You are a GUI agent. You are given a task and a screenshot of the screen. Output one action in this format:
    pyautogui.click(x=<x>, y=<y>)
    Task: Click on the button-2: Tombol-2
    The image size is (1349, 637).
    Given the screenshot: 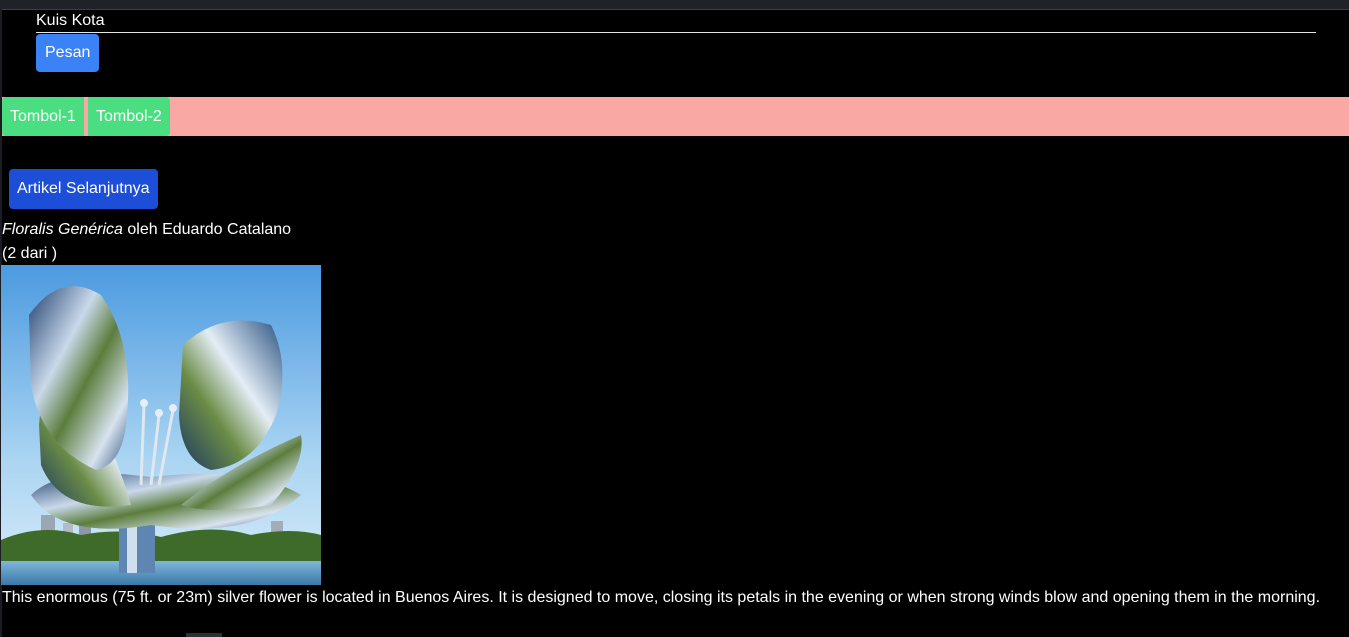 What is the action you would take?
    pyautogui.click(x=129, y=116)
    